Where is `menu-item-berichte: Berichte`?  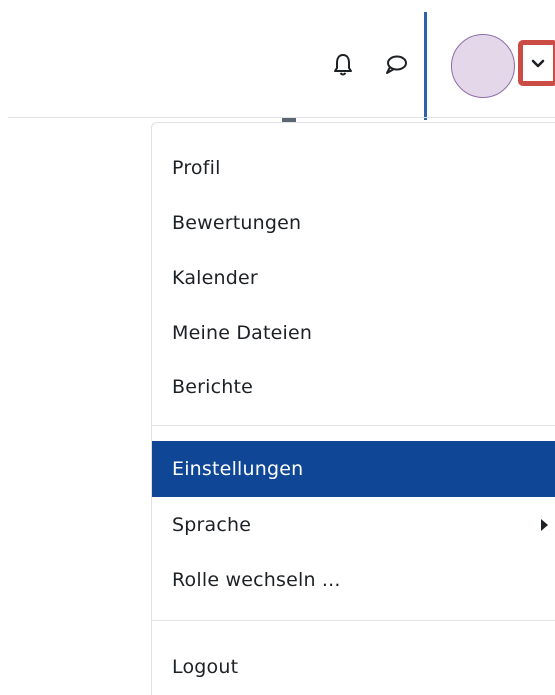 menu-item-berichte: Berichte is located at coordinates (353, 387).